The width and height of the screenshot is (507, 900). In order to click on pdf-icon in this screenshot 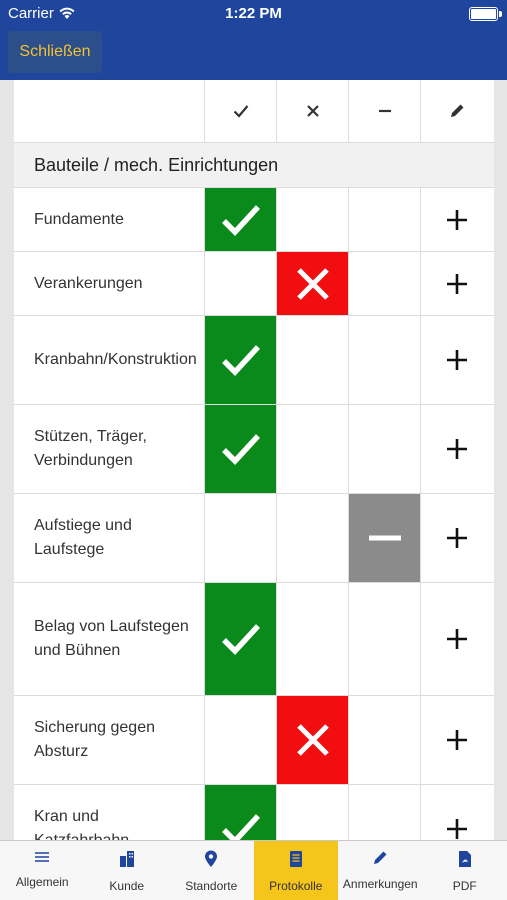, I will do `click(464, 859)`.